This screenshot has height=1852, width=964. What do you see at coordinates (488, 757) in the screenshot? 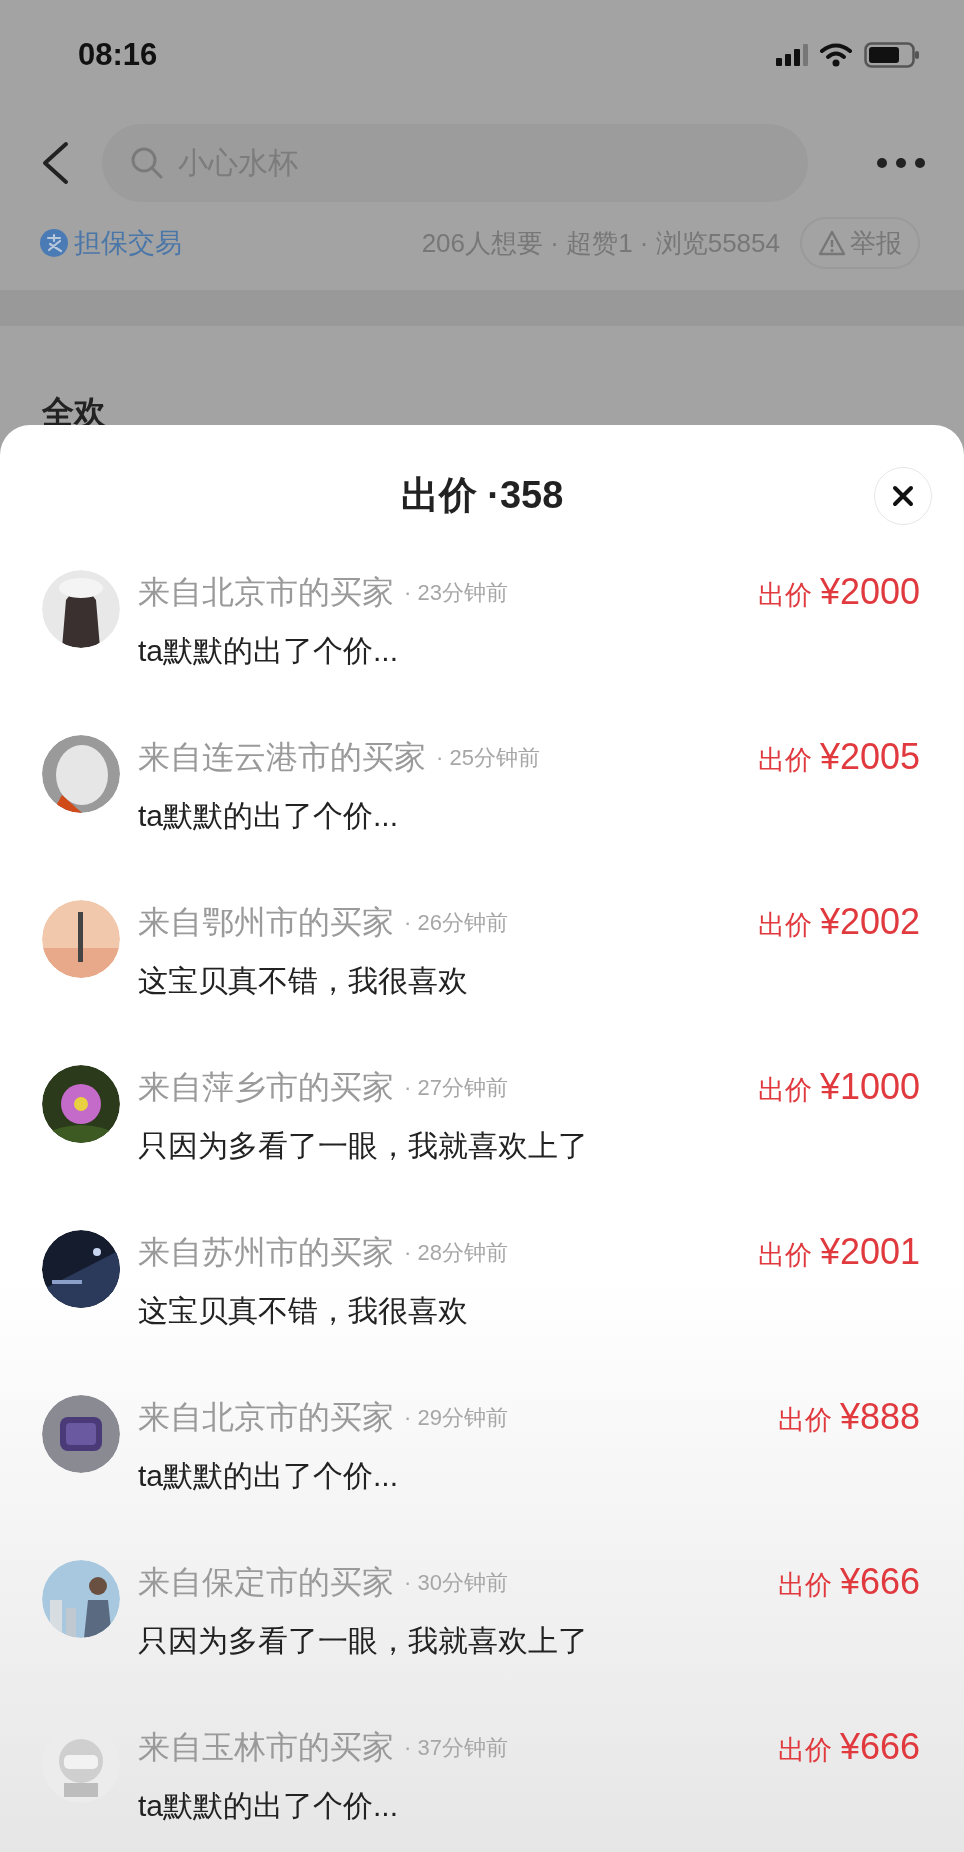
I see `bid-time: · 25分钟前` at bounding box center [488, 757].